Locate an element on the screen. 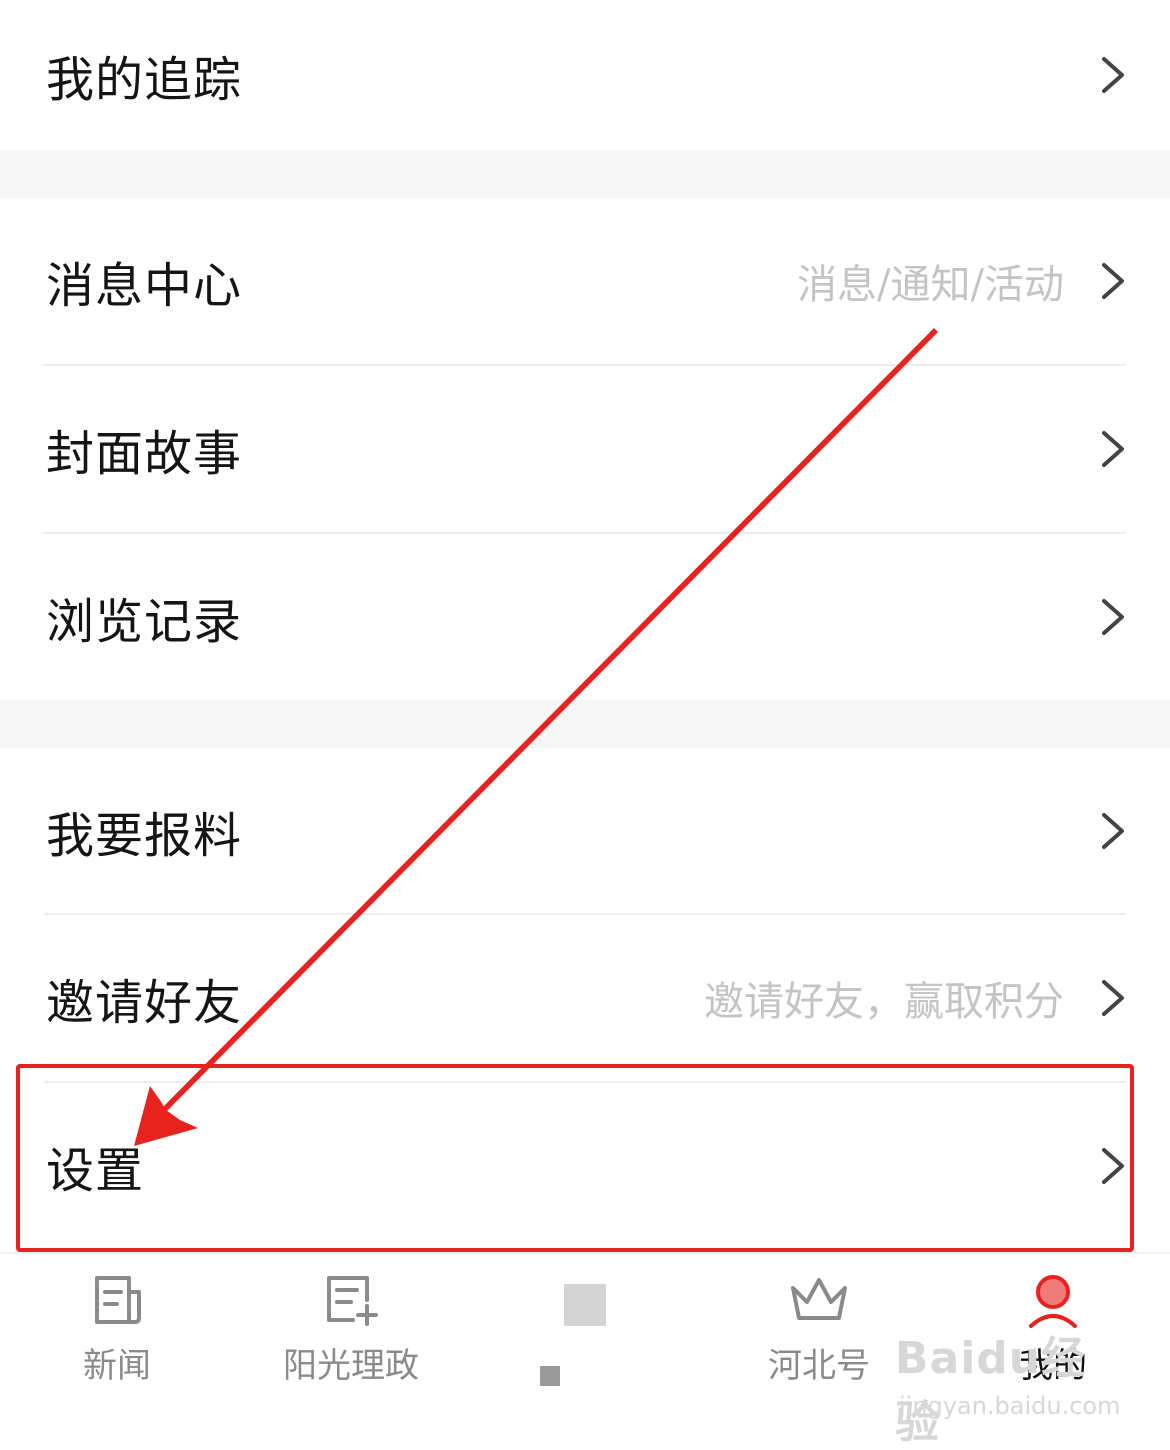  tab-center-app is located at coordinates (585, 1349).